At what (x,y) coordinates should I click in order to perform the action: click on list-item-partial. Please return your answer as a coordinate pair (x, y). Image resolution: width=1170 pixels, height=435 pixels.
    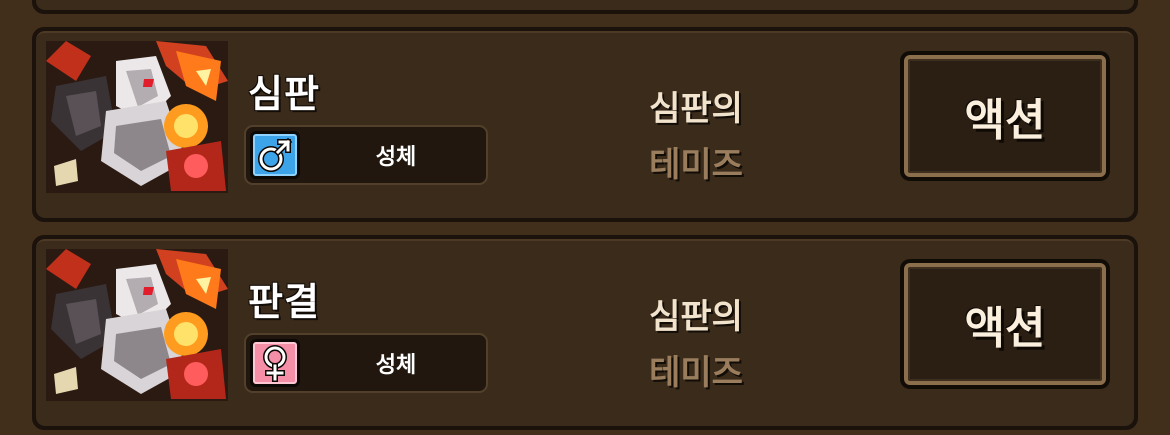
    Looking at the image, I should click on (585, 7).